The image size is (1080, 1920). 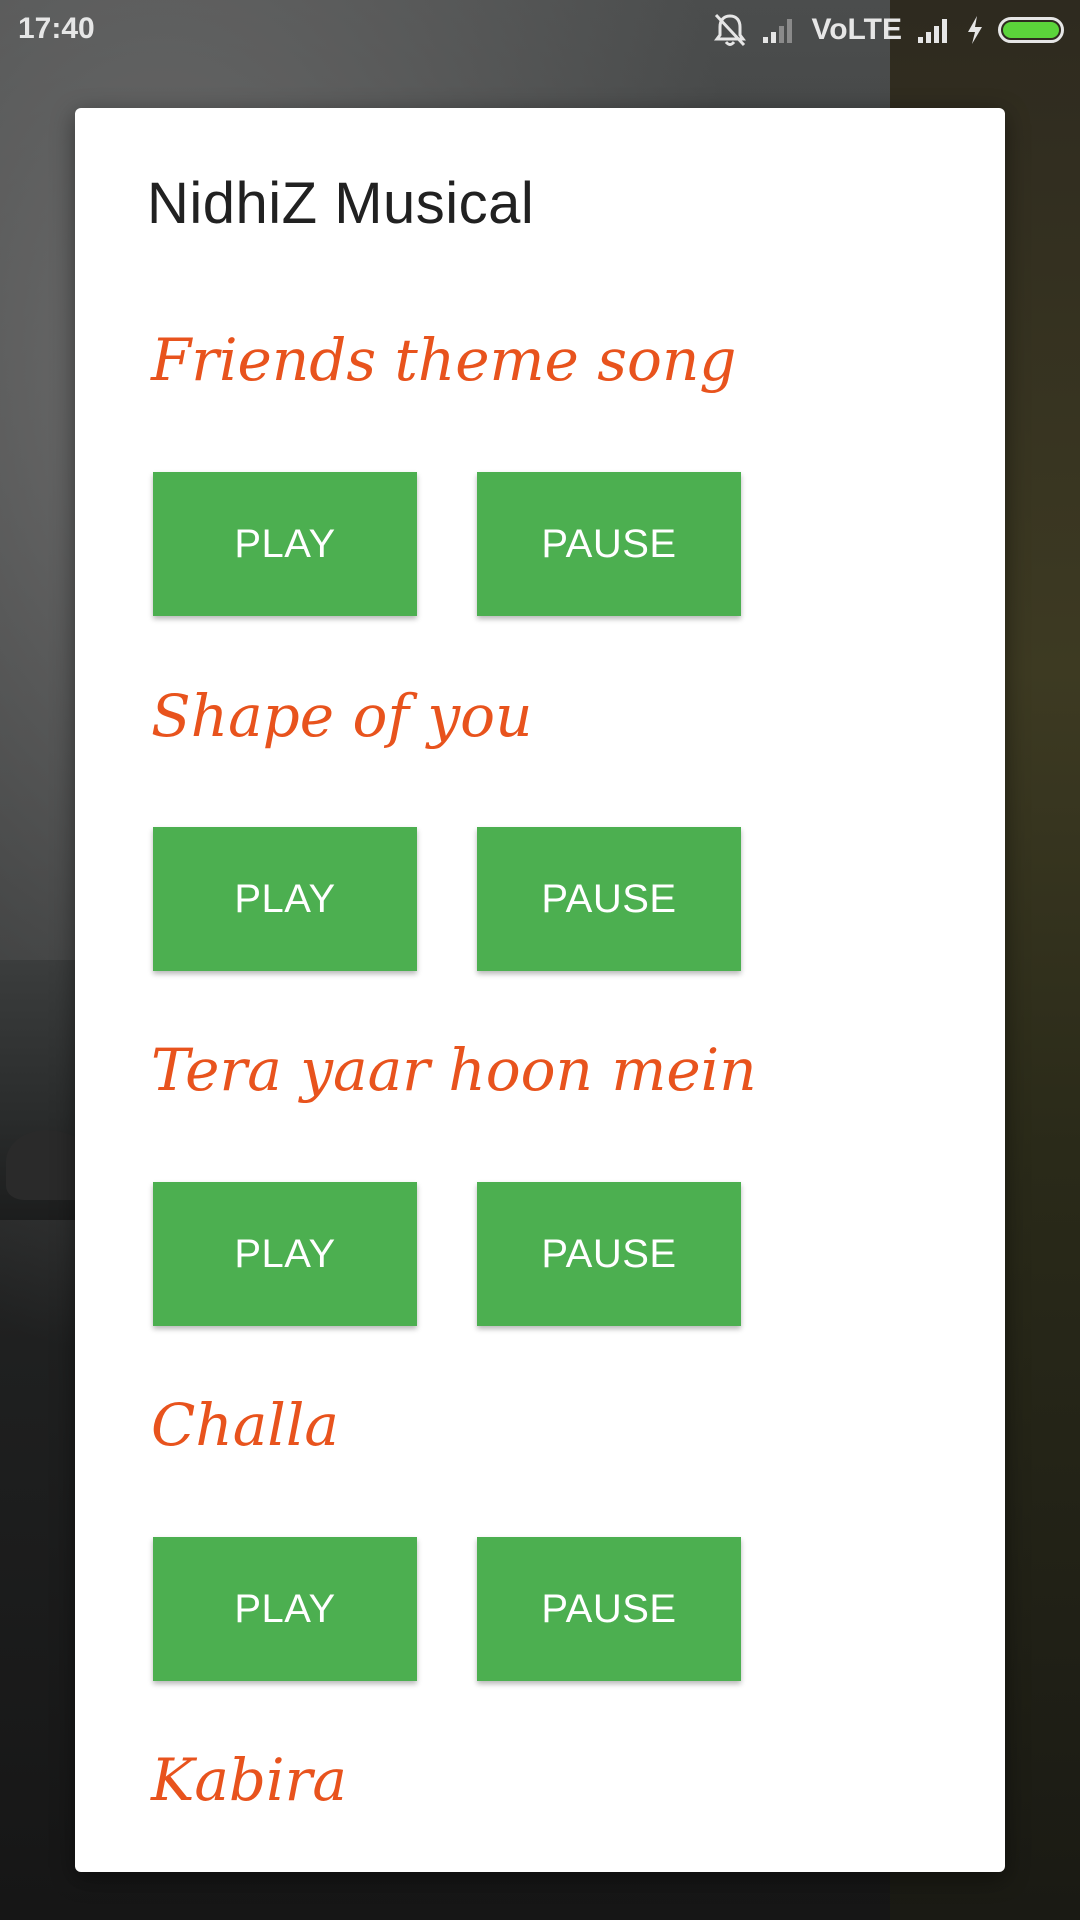 I want to click on bell-muted-icon, so click(x=730, y=30).